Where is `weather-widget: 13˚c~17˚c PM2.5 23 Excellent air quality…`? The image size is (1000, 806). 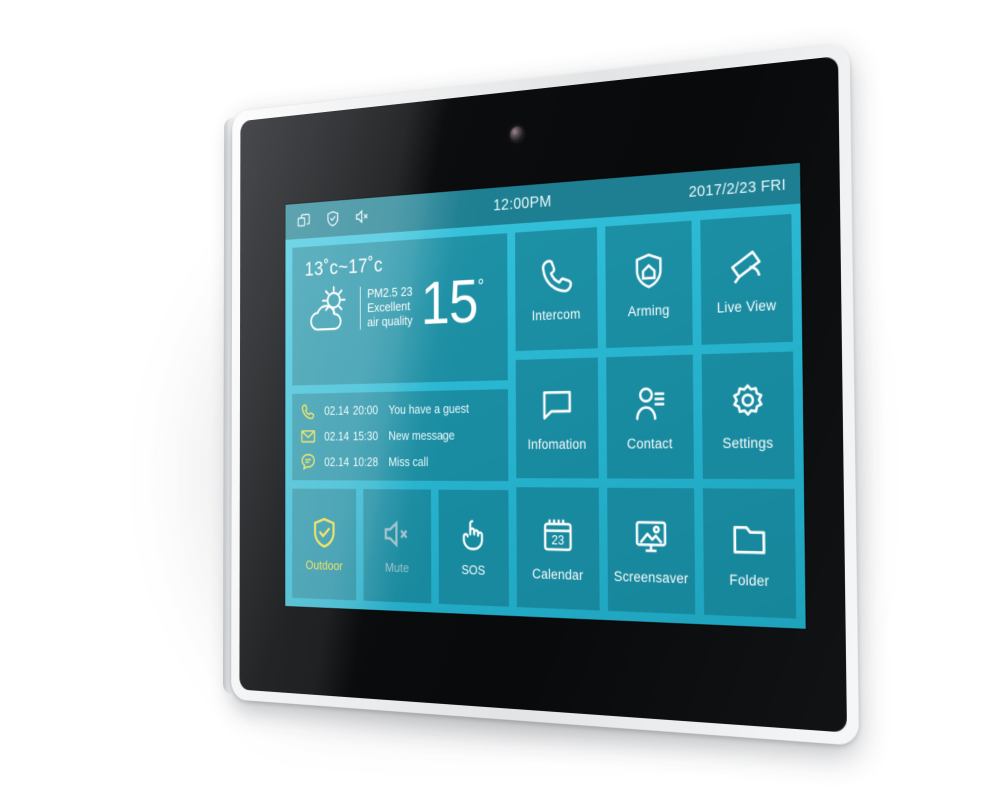
weather-widget: 13˚c~17˚c PM2.5 23 Excellent air quality… is located at coordinates (400, 309).